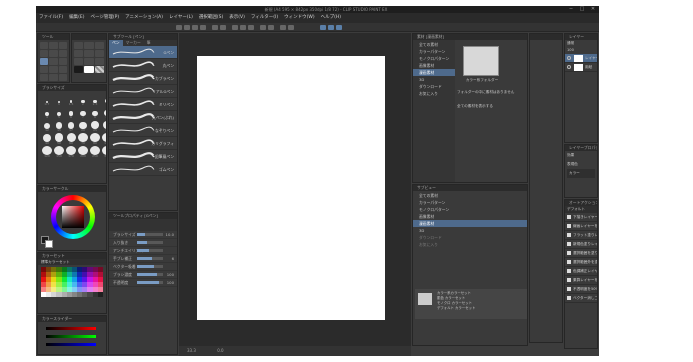 The width and height of the screenshot is (693, 362). What do you see at coordinates (99, 69) in the screenshot?
I see `transparent-color-icon` at bounding box center [99, 69].